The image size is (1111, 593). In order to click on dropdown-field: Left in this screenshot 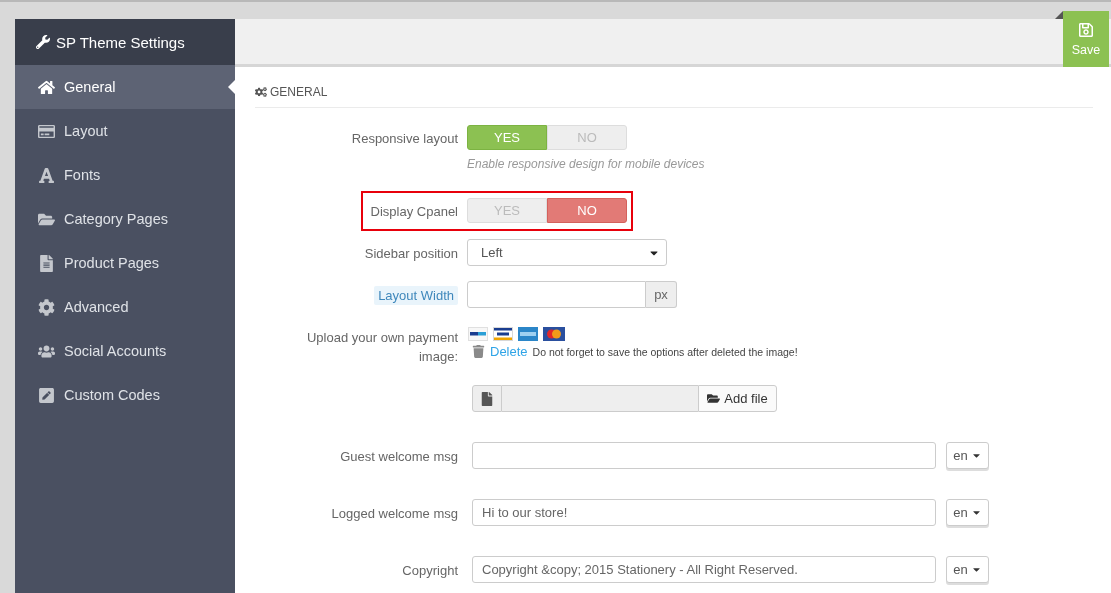, I will do `click(567, 252)`.